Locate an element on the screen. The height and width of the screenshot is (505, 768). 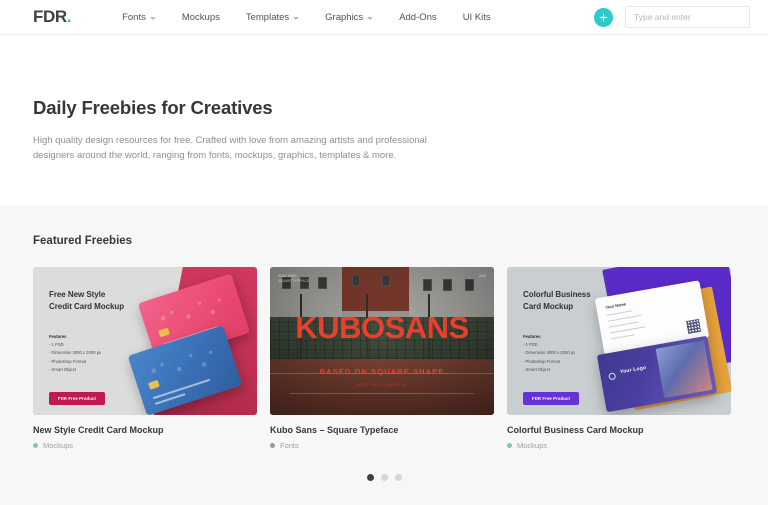
plus-icon is located at coordinates (603, 17).